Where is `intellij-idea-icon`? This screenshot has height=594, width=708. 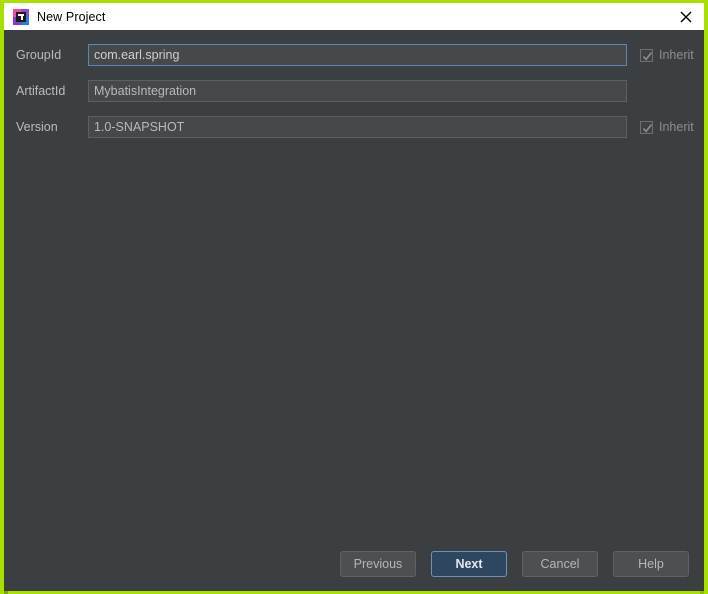
intellij-idea-icon is located at coordinates (21, 16).